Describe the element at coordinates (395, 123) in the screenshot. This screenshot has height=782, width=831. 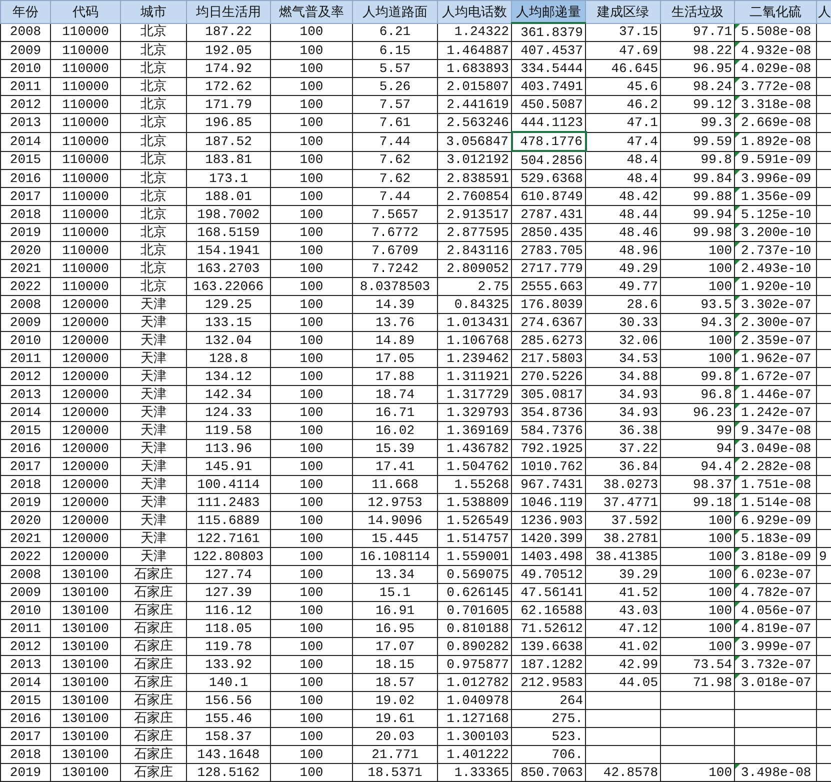
I see `table-cell: 7.61` at that location.